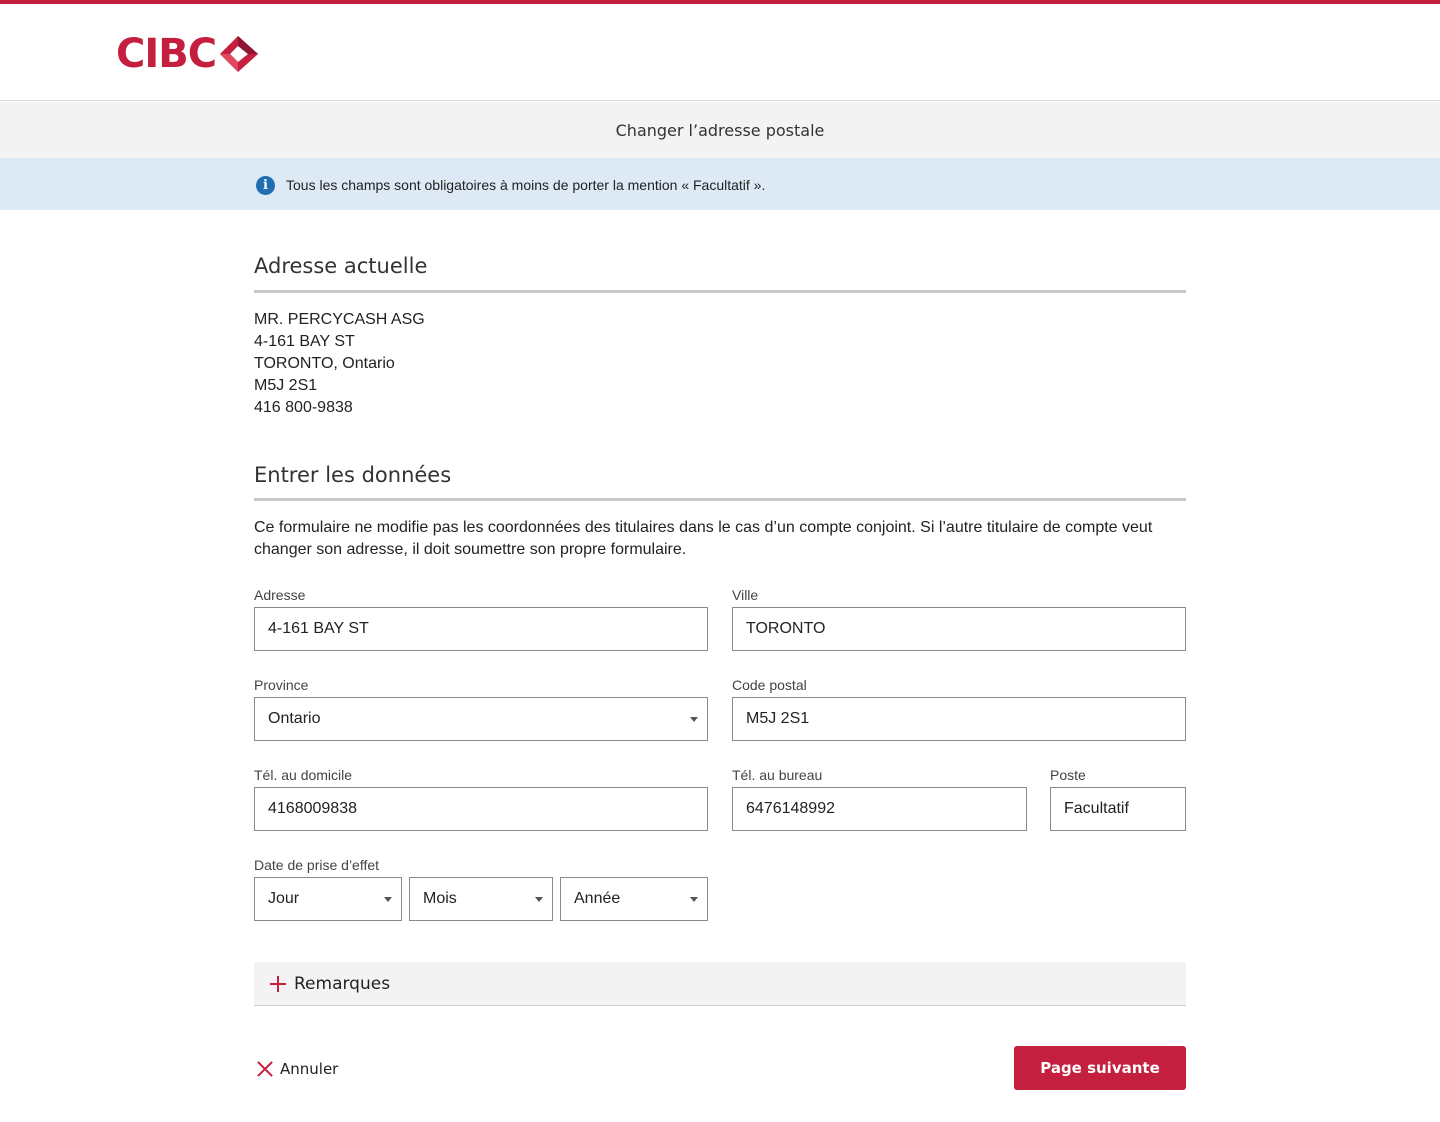  What do you see at coordinates (239, 54) in the screenshot?
I see `cibc-diamond-icon` at bounding box center [239, 54].